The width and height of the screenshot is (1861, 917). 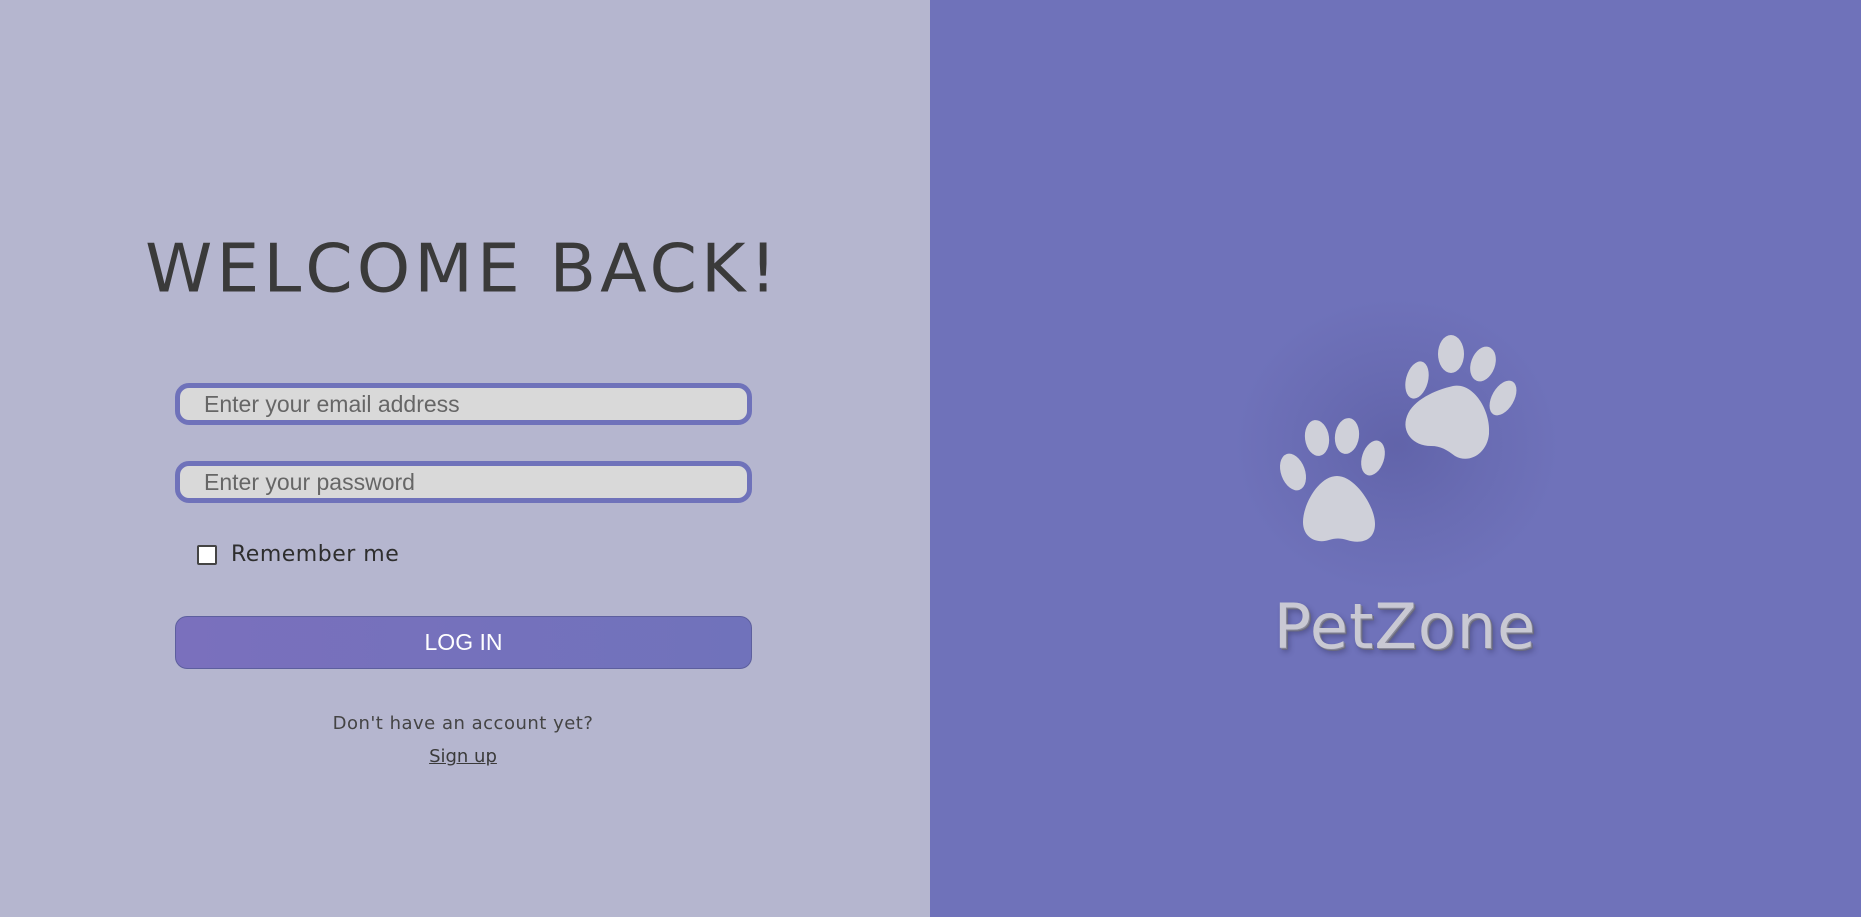 What do you see at coordinates (463, 404) in the screenshot?
I see `email-field` at bounding box center [463, 404].